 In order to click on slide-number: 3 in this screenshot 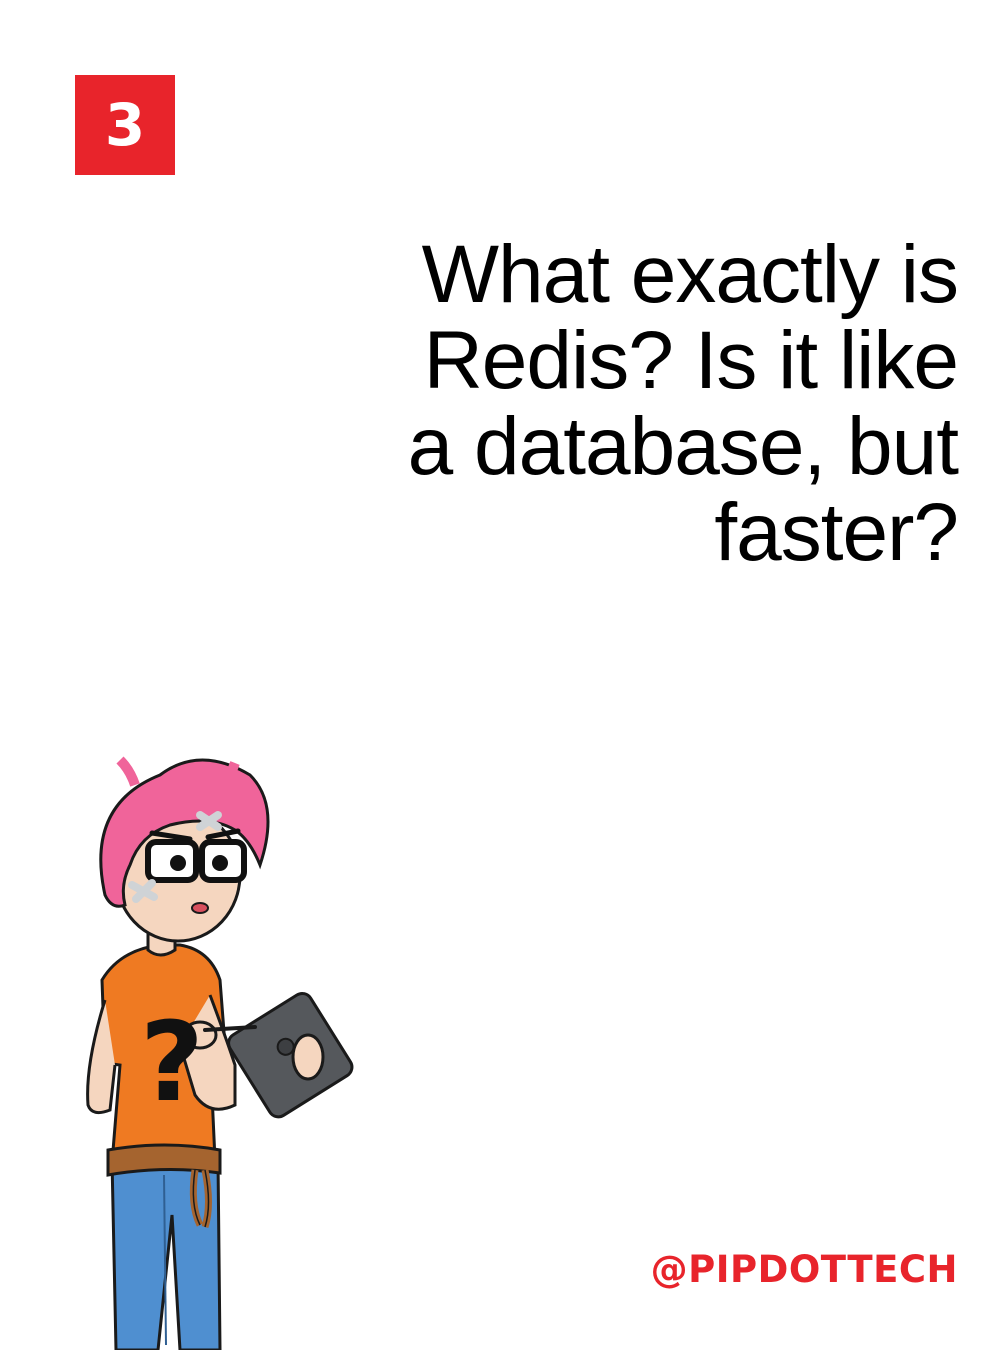, I will do `click(125, 125)`.